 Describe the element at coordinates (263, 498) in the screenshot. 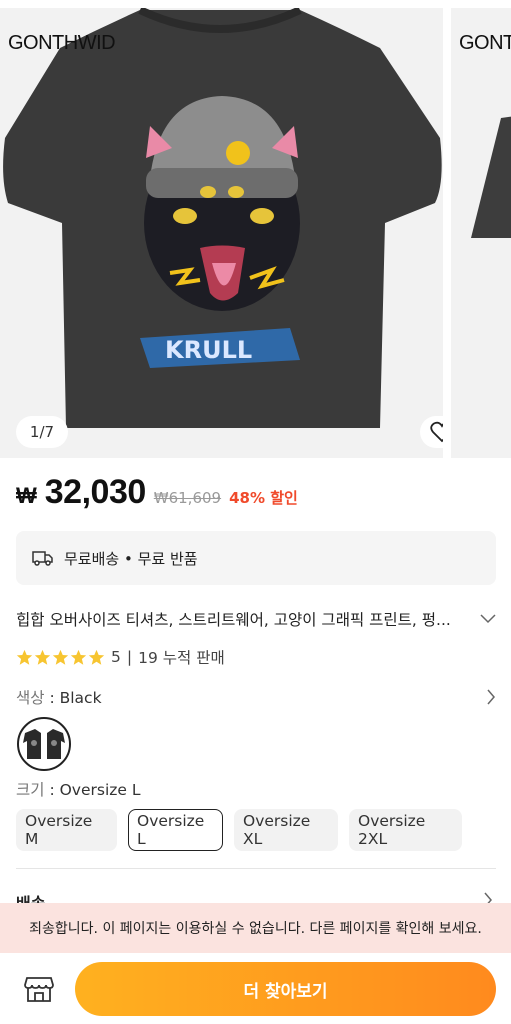

I see `discount-badge: 48% 할인` at that location.